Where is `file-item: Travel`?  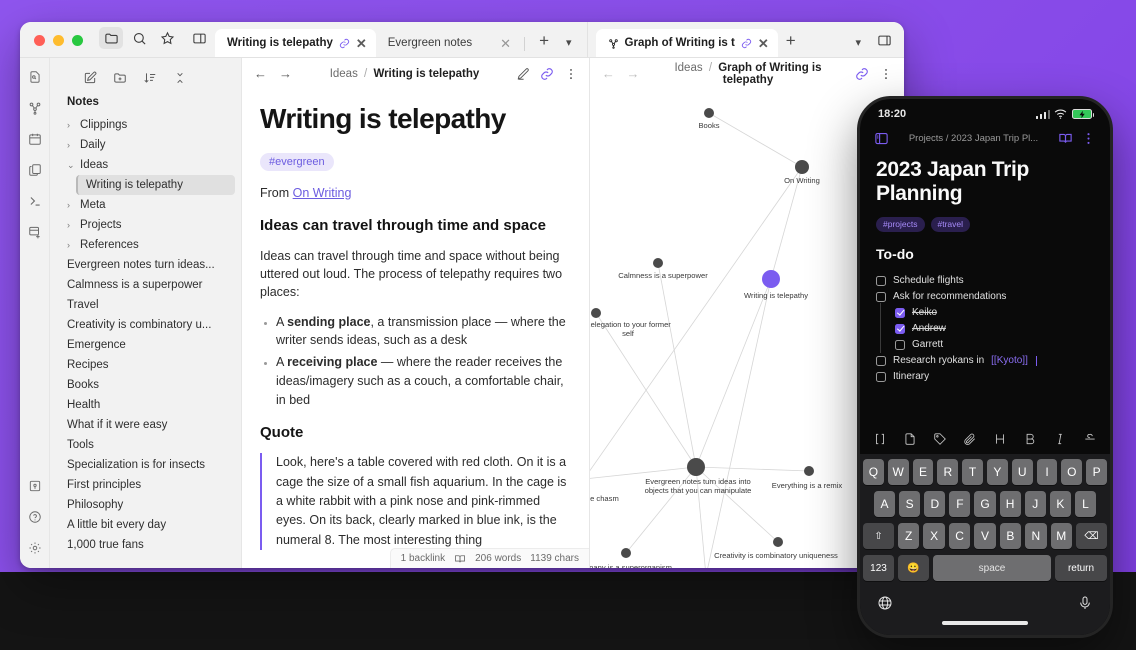 file-item: Travel is located at coordinates (145, 305).